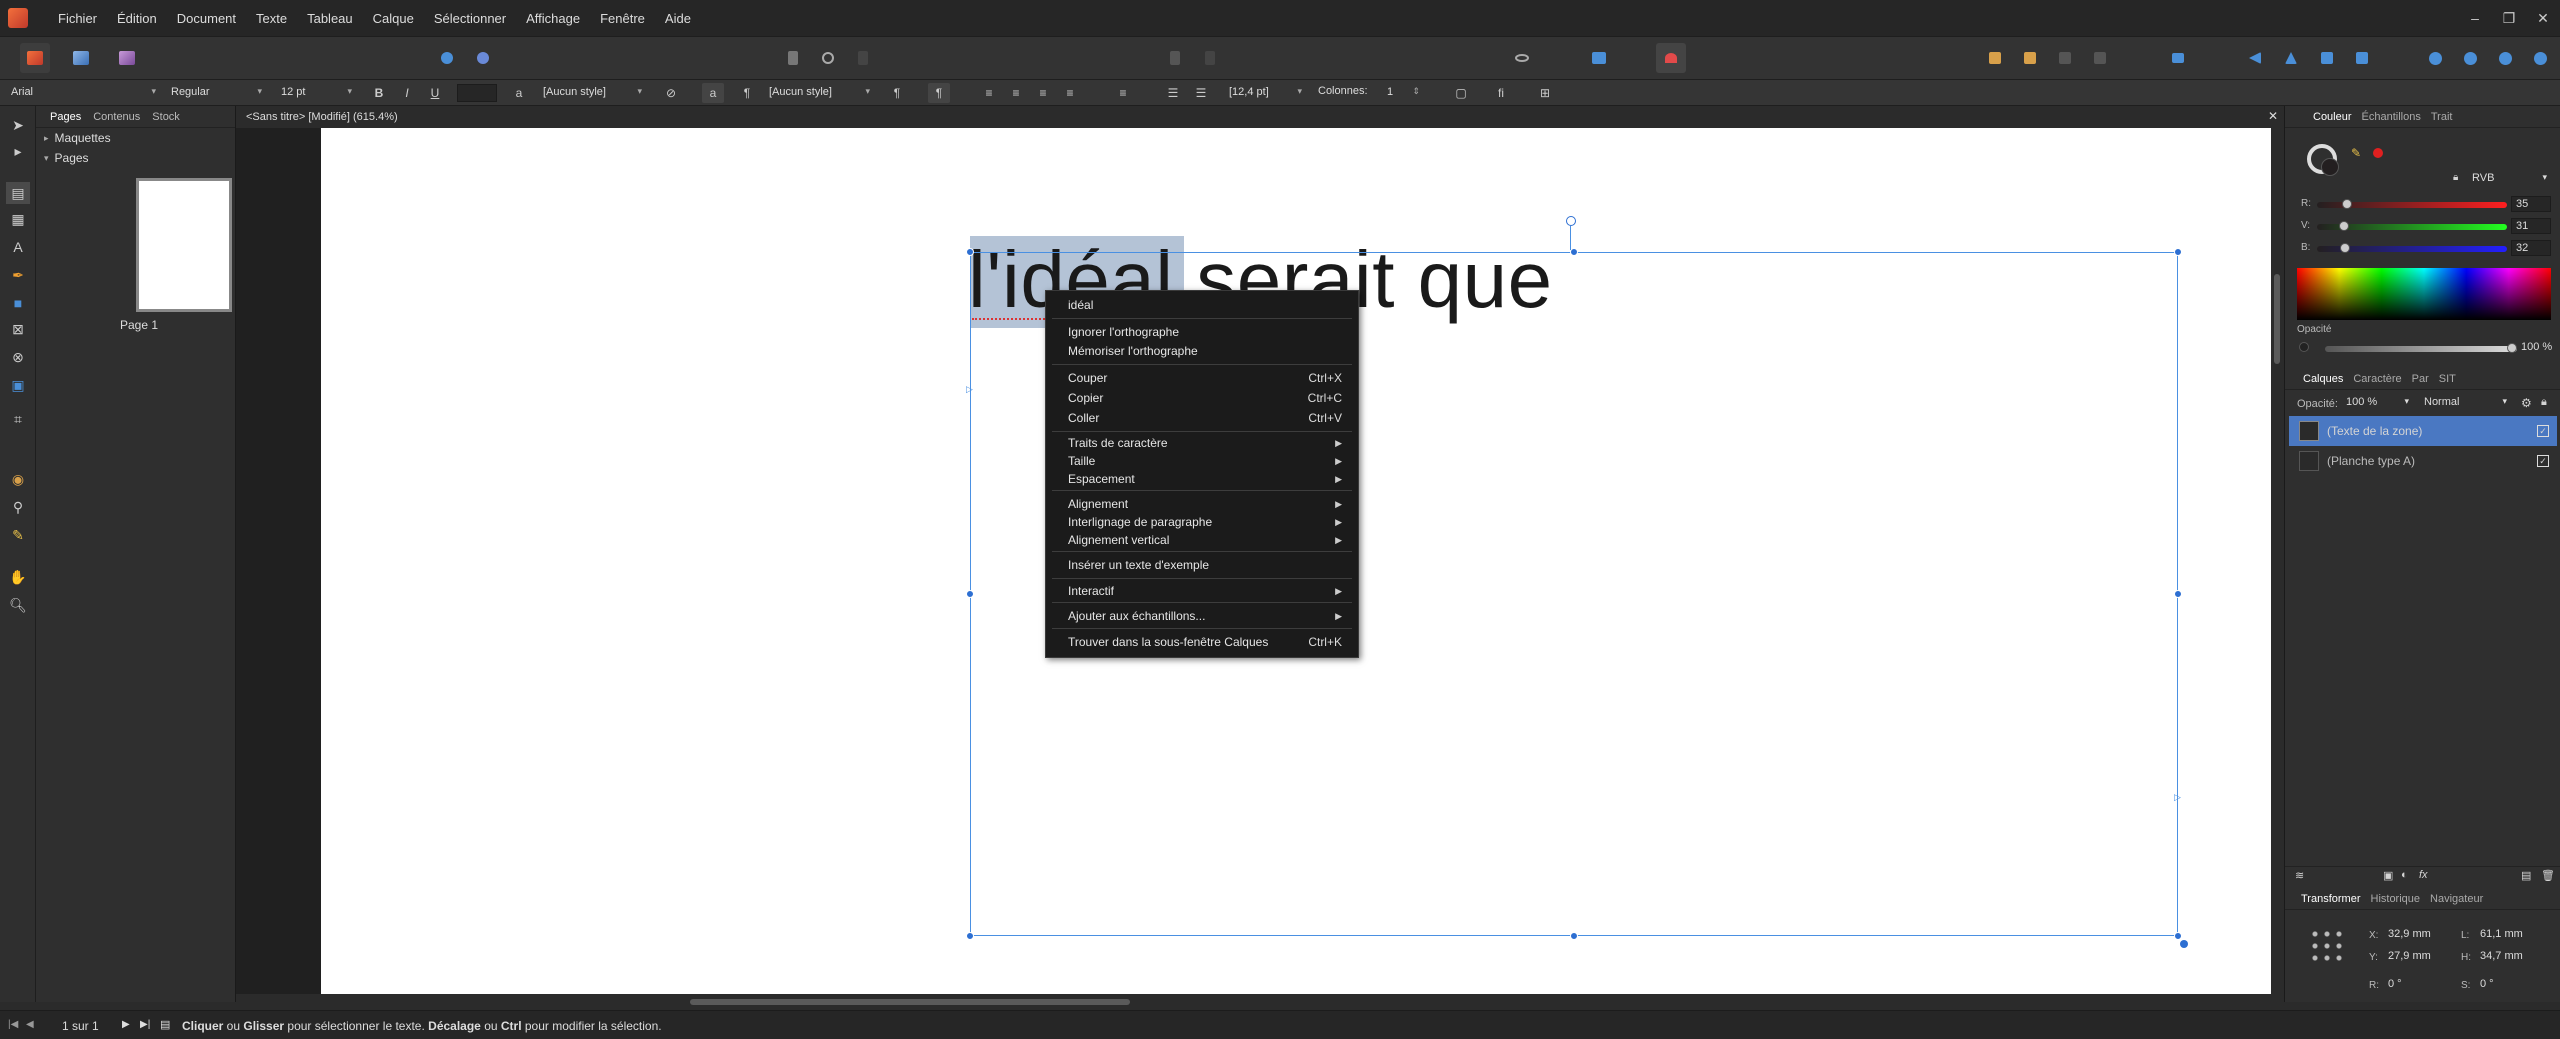 This screenshot has height=1039, width=2560. What do you see at coordinates (2543, 18) in the screenshot?
I see `close-icon: ✕` at bounding box center [2543, 18].